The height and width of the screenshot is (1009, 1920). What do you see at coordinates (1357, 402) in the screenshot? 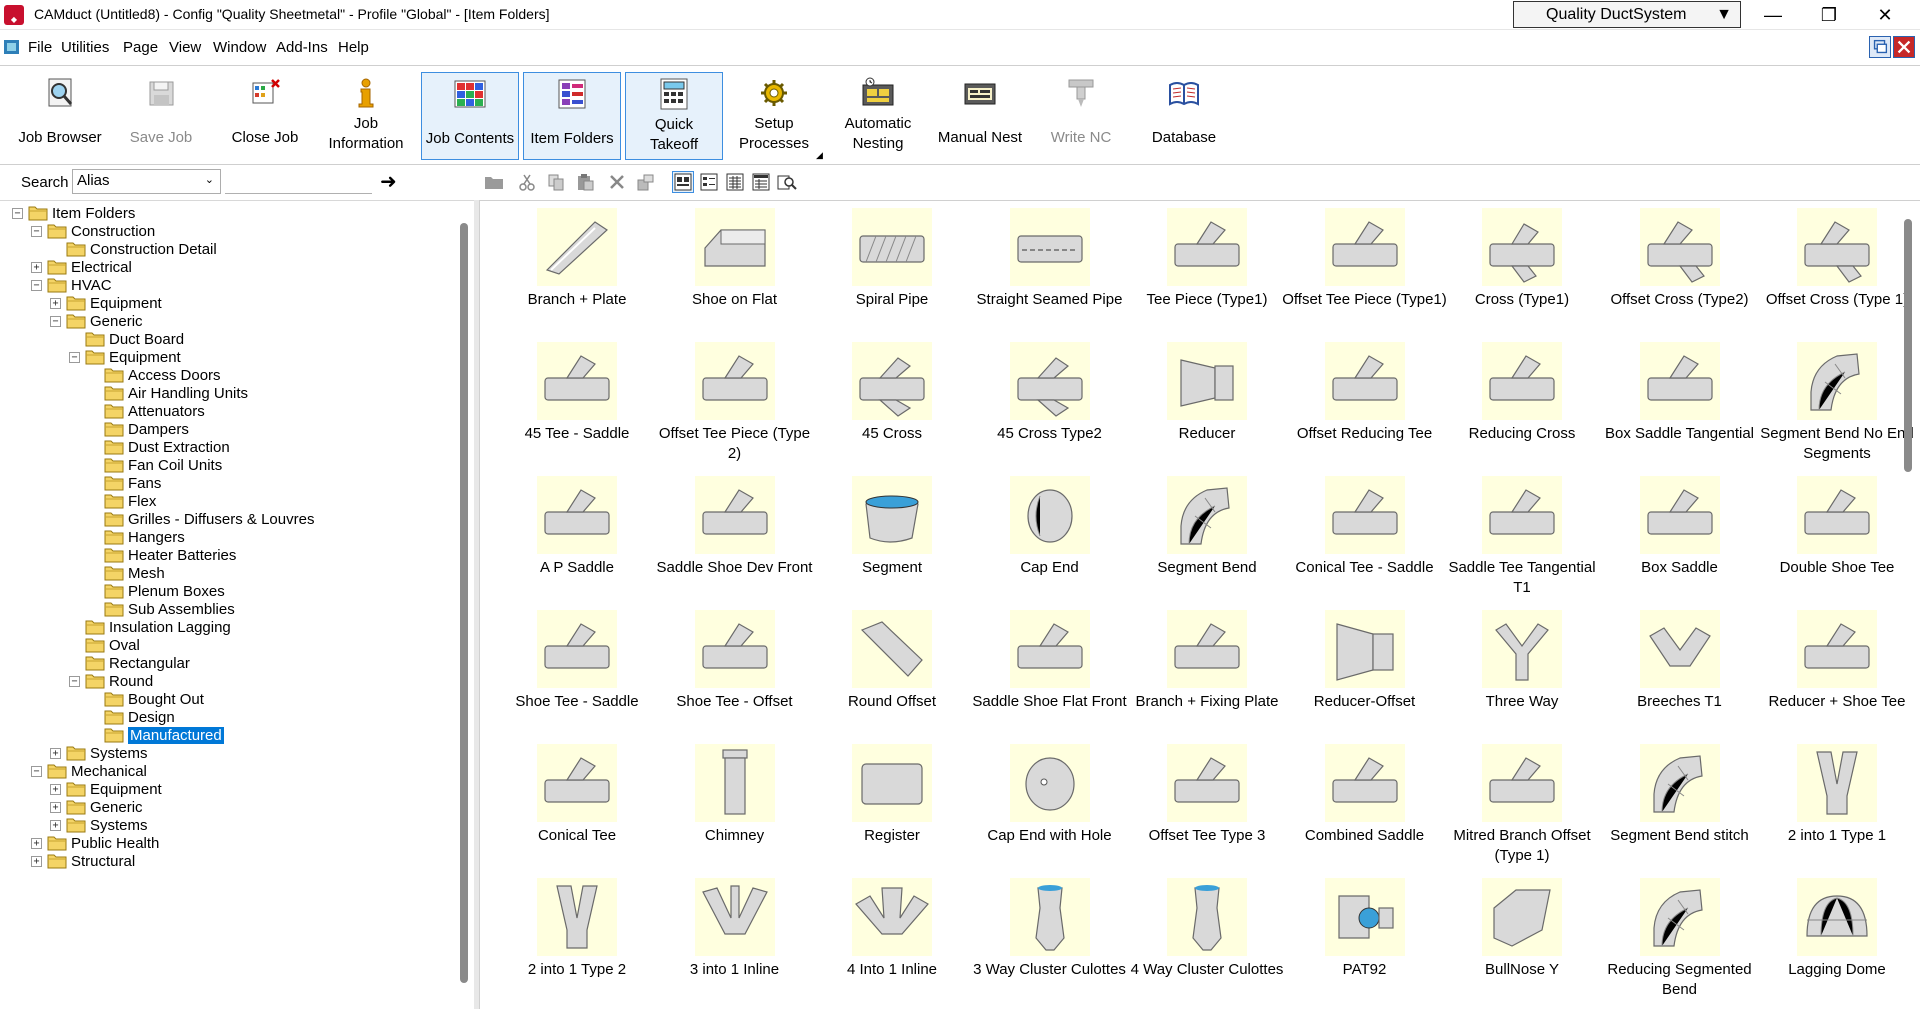
I see `item-tile: Offset Reducing Tee` at bounding box center [1357, 402].